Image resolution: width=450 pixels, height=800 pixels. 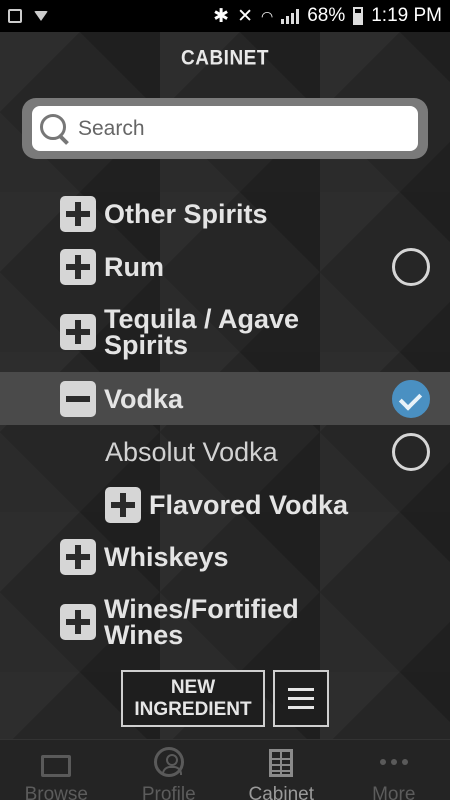 I want to click on tab-label: Cabinet, so click(x=281, y=792).